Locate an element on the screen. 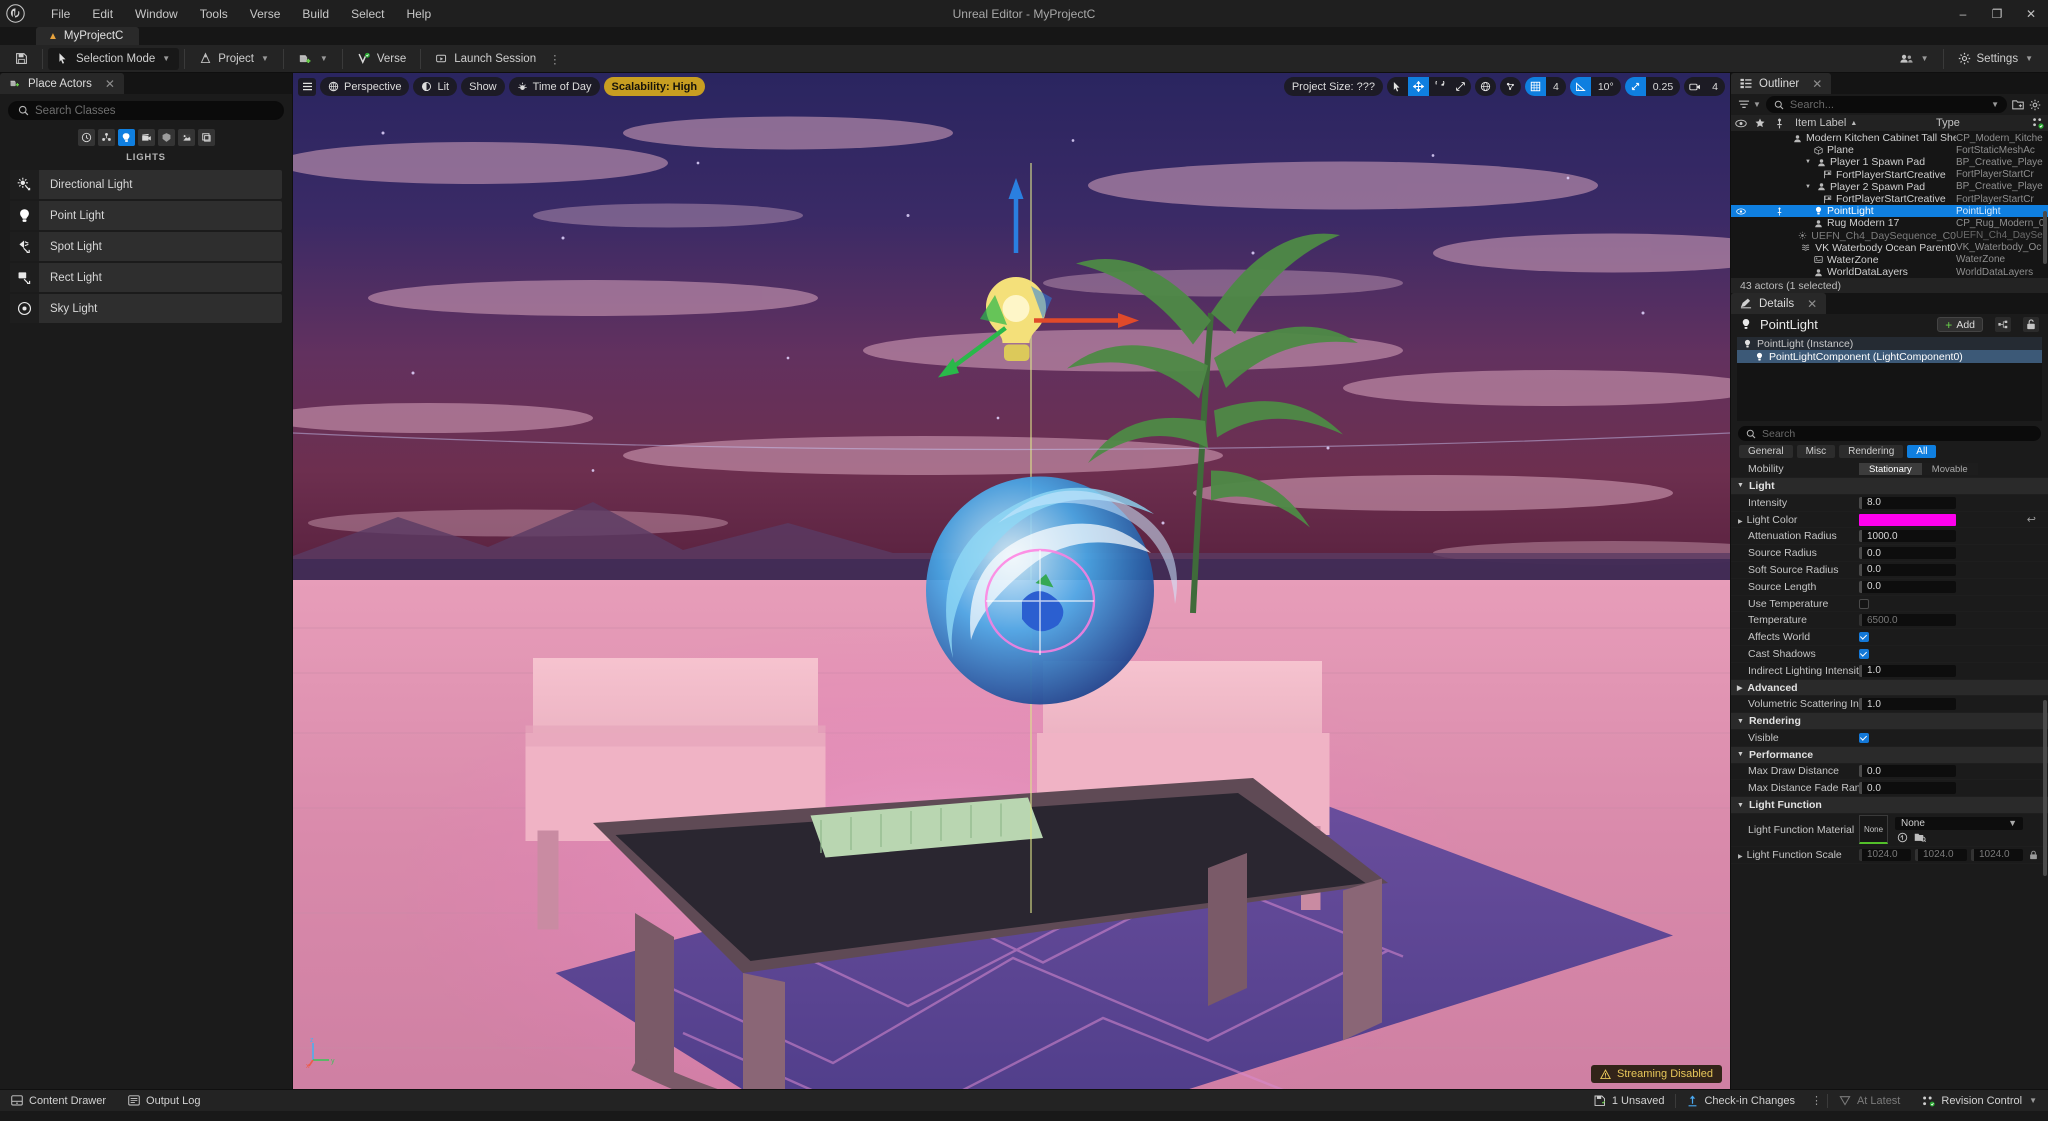  property-section-advanced: ▶ Advanced is located at coordinates (1889, 688).